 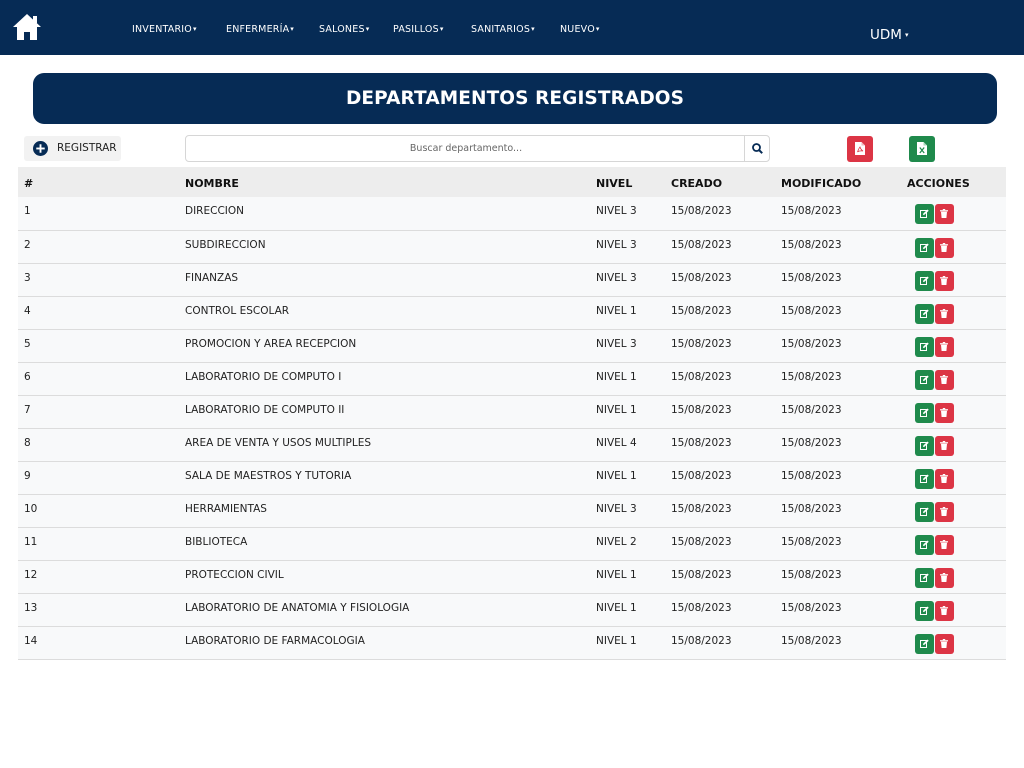 I want to click on page-title: DEPARTAMENTOS REGISTRADOS, so click(x=515, y=98).